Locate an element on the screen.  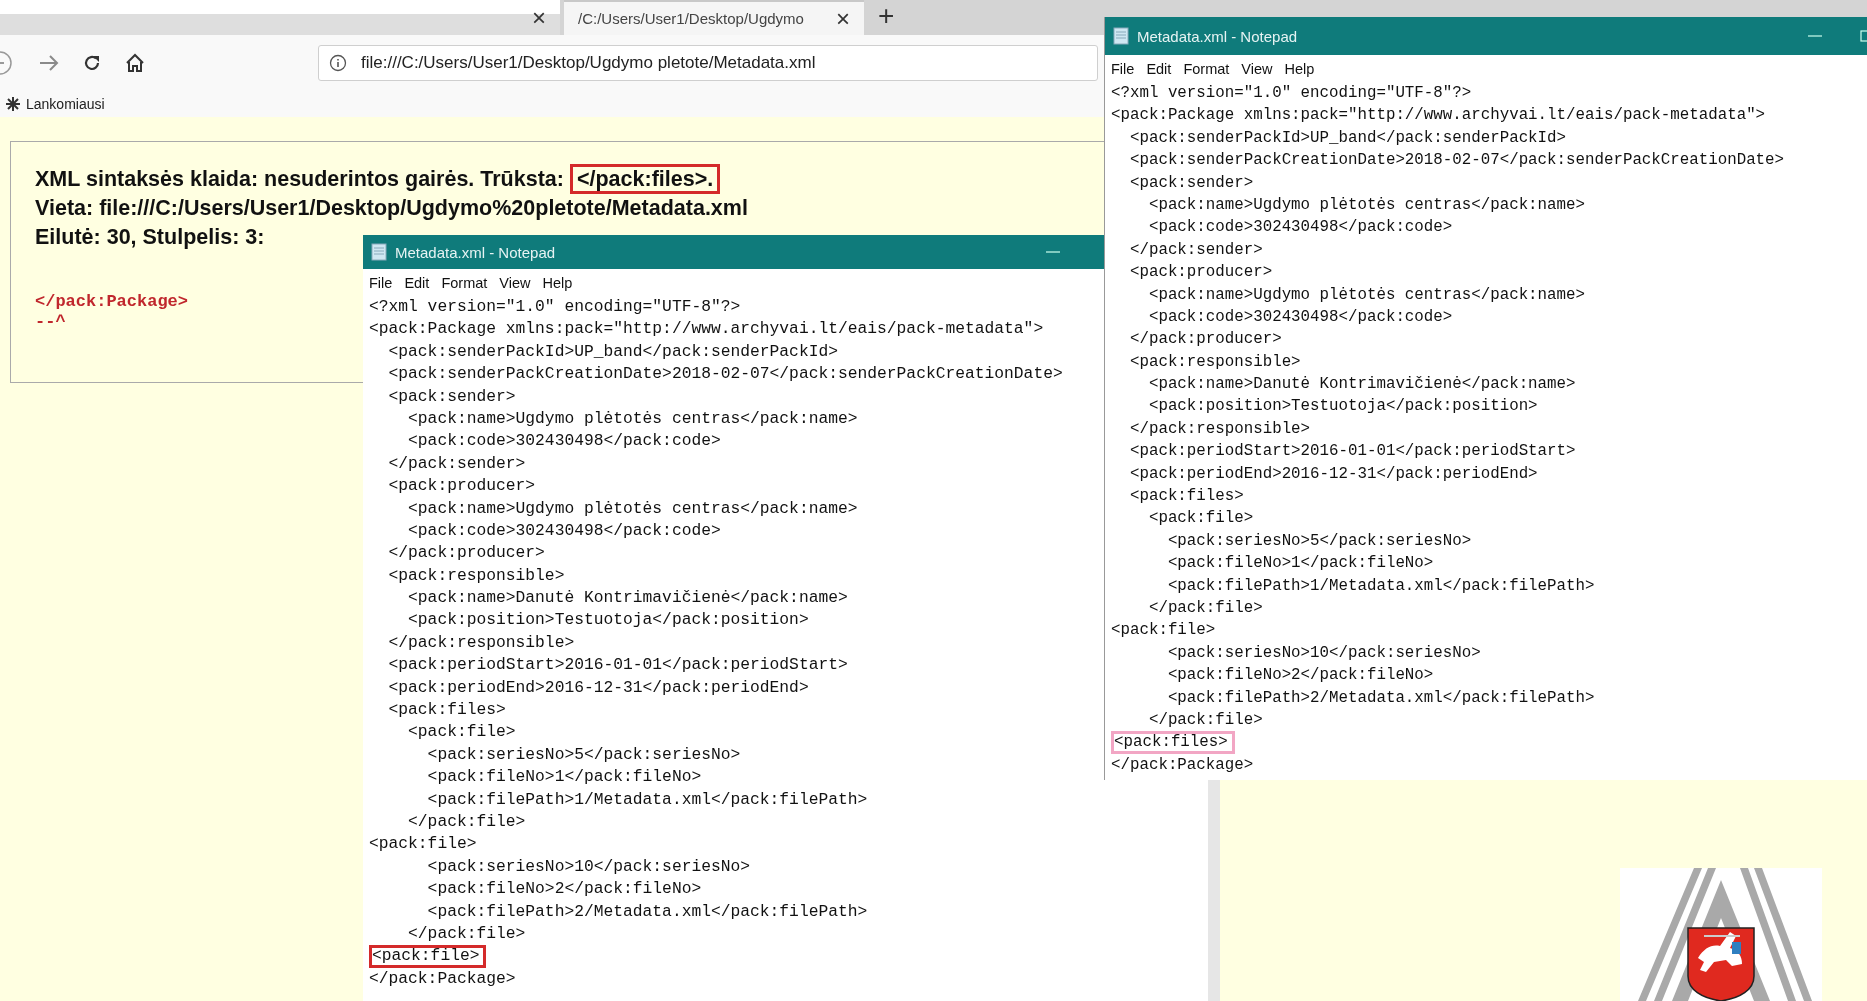
bookmark-link: Lankomiausi is located at coordinates (65, 103).